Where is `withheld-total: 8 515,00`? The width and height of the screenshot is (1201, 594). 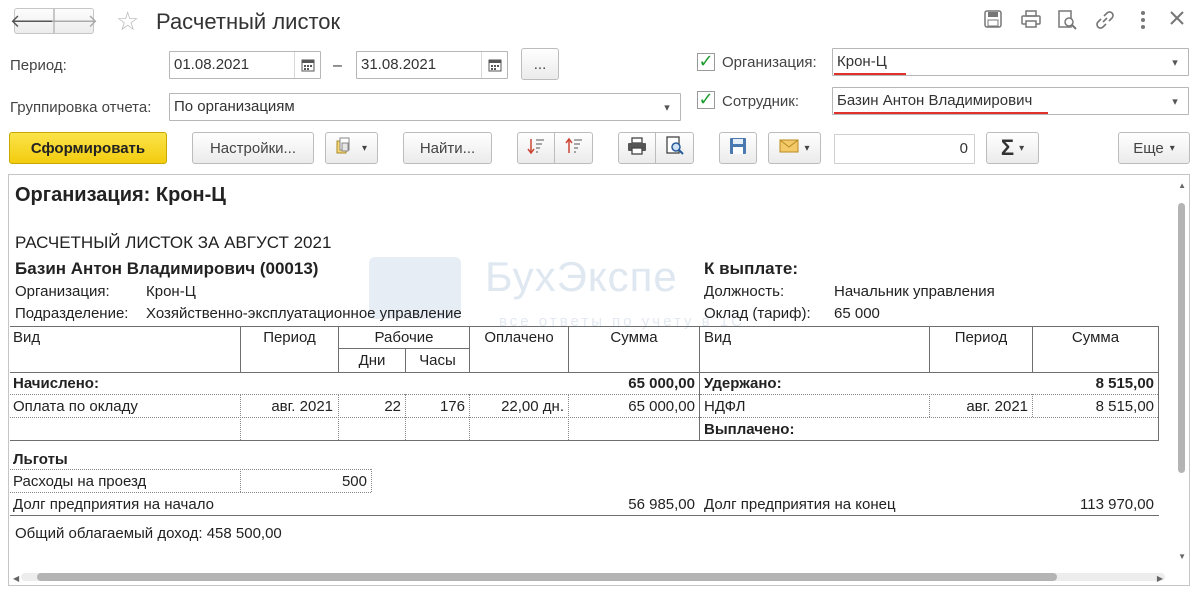
withheld-total: 8 515,00 is located at coordinates (1124, 383).